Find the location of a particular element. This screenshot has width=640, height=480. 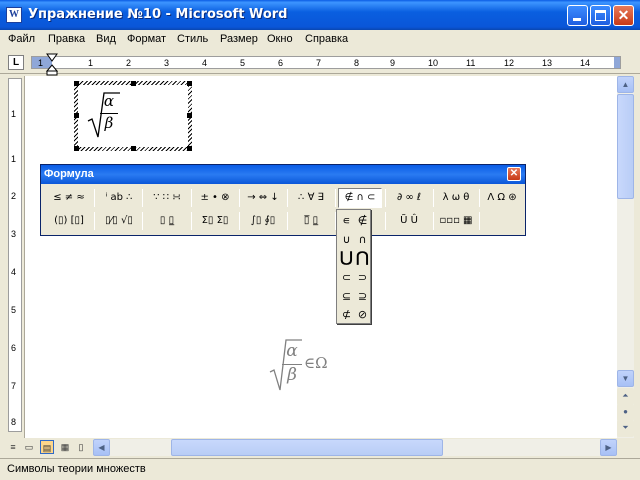

operators-palette-button: ± • ⊗ is located at coordinates (215, 198).